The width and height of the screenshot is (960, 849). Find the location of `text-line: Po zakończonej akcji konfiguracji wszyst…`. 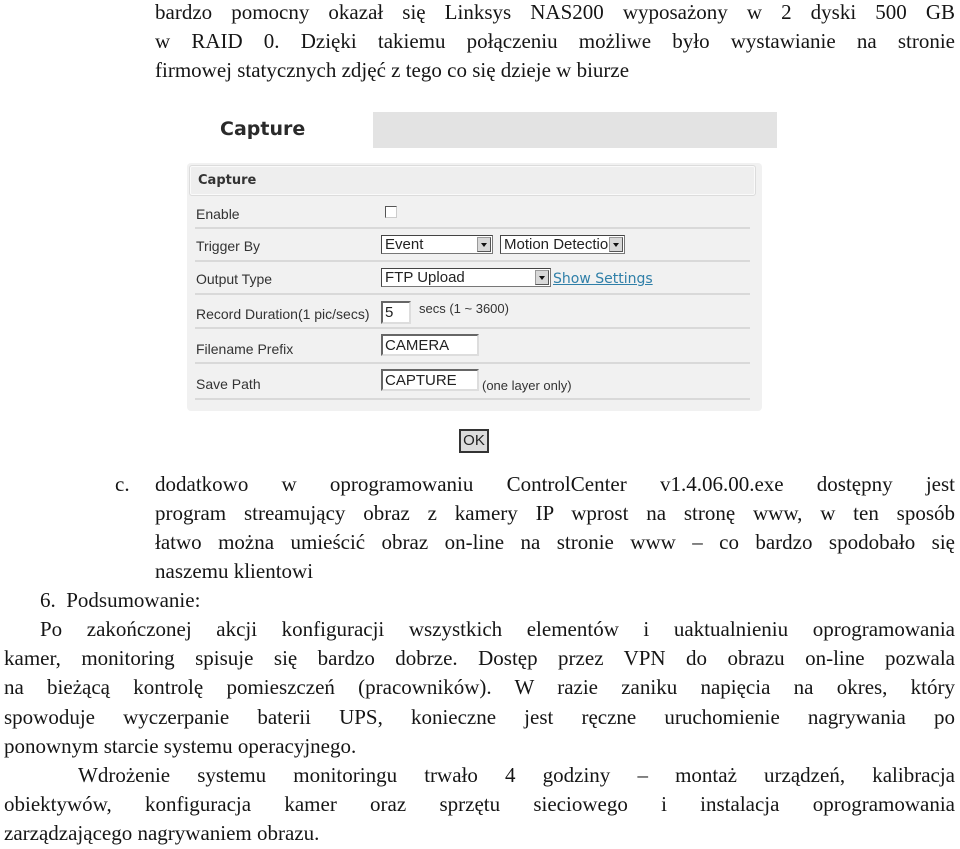

text-line: Po zakończonej akcji konfiguracji wszyst… is located at coordinates (497, 629).